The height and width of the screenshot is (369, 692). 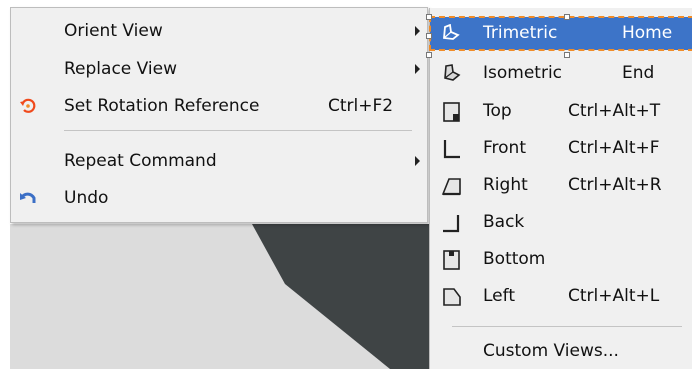 What do you see at coordinates (505, 185) in the screenshot?
I see `submenu-item-label: Right` at bounding box center [505, 185].